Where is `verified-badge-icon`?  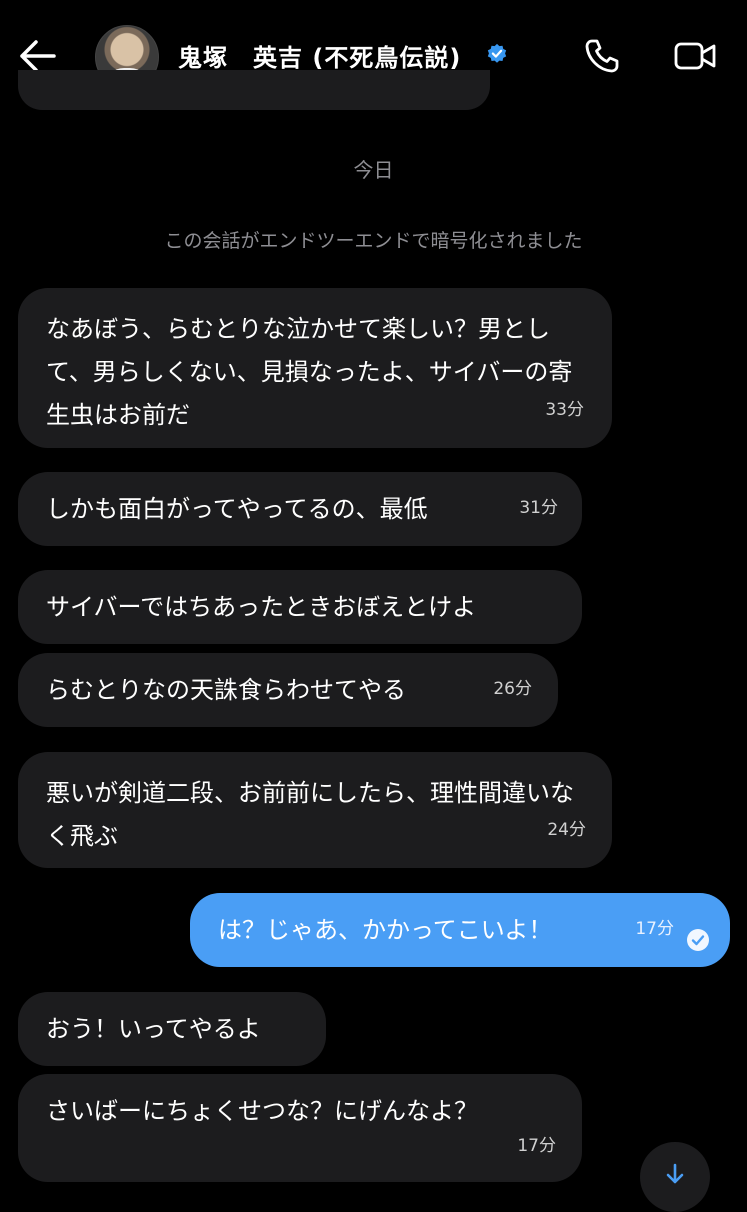 verified-badge-icon is located at coordinates (497, 53).